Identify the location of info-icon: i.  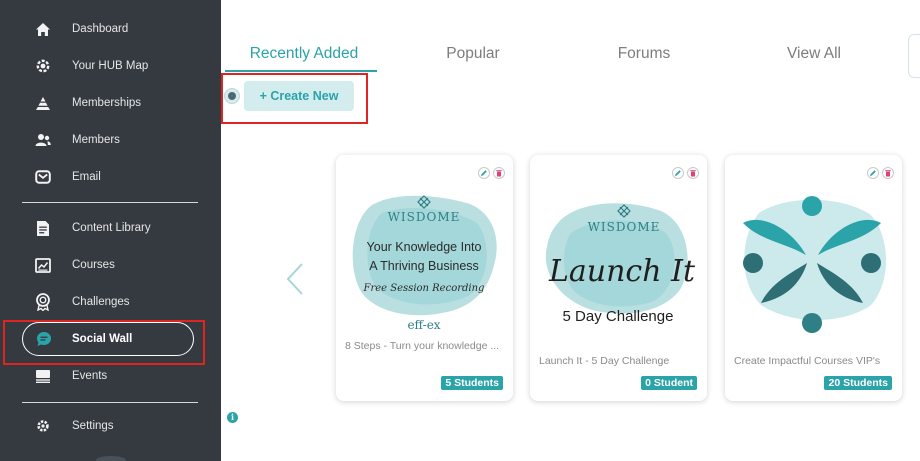
(232, 417).